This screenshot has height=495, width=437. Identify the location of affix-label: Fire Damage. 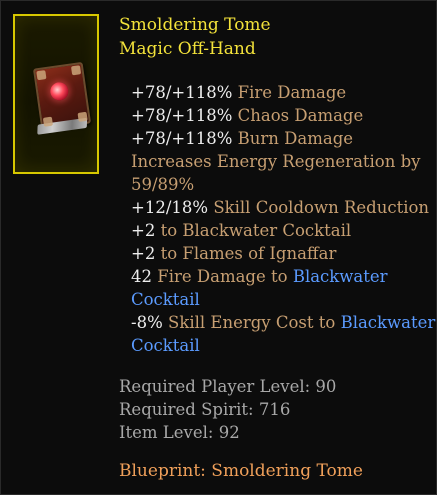
(292, 92).